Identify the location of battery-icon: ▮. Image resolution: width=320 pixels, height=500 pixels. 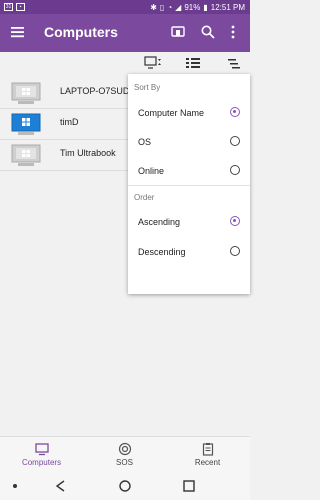
(205, 7).